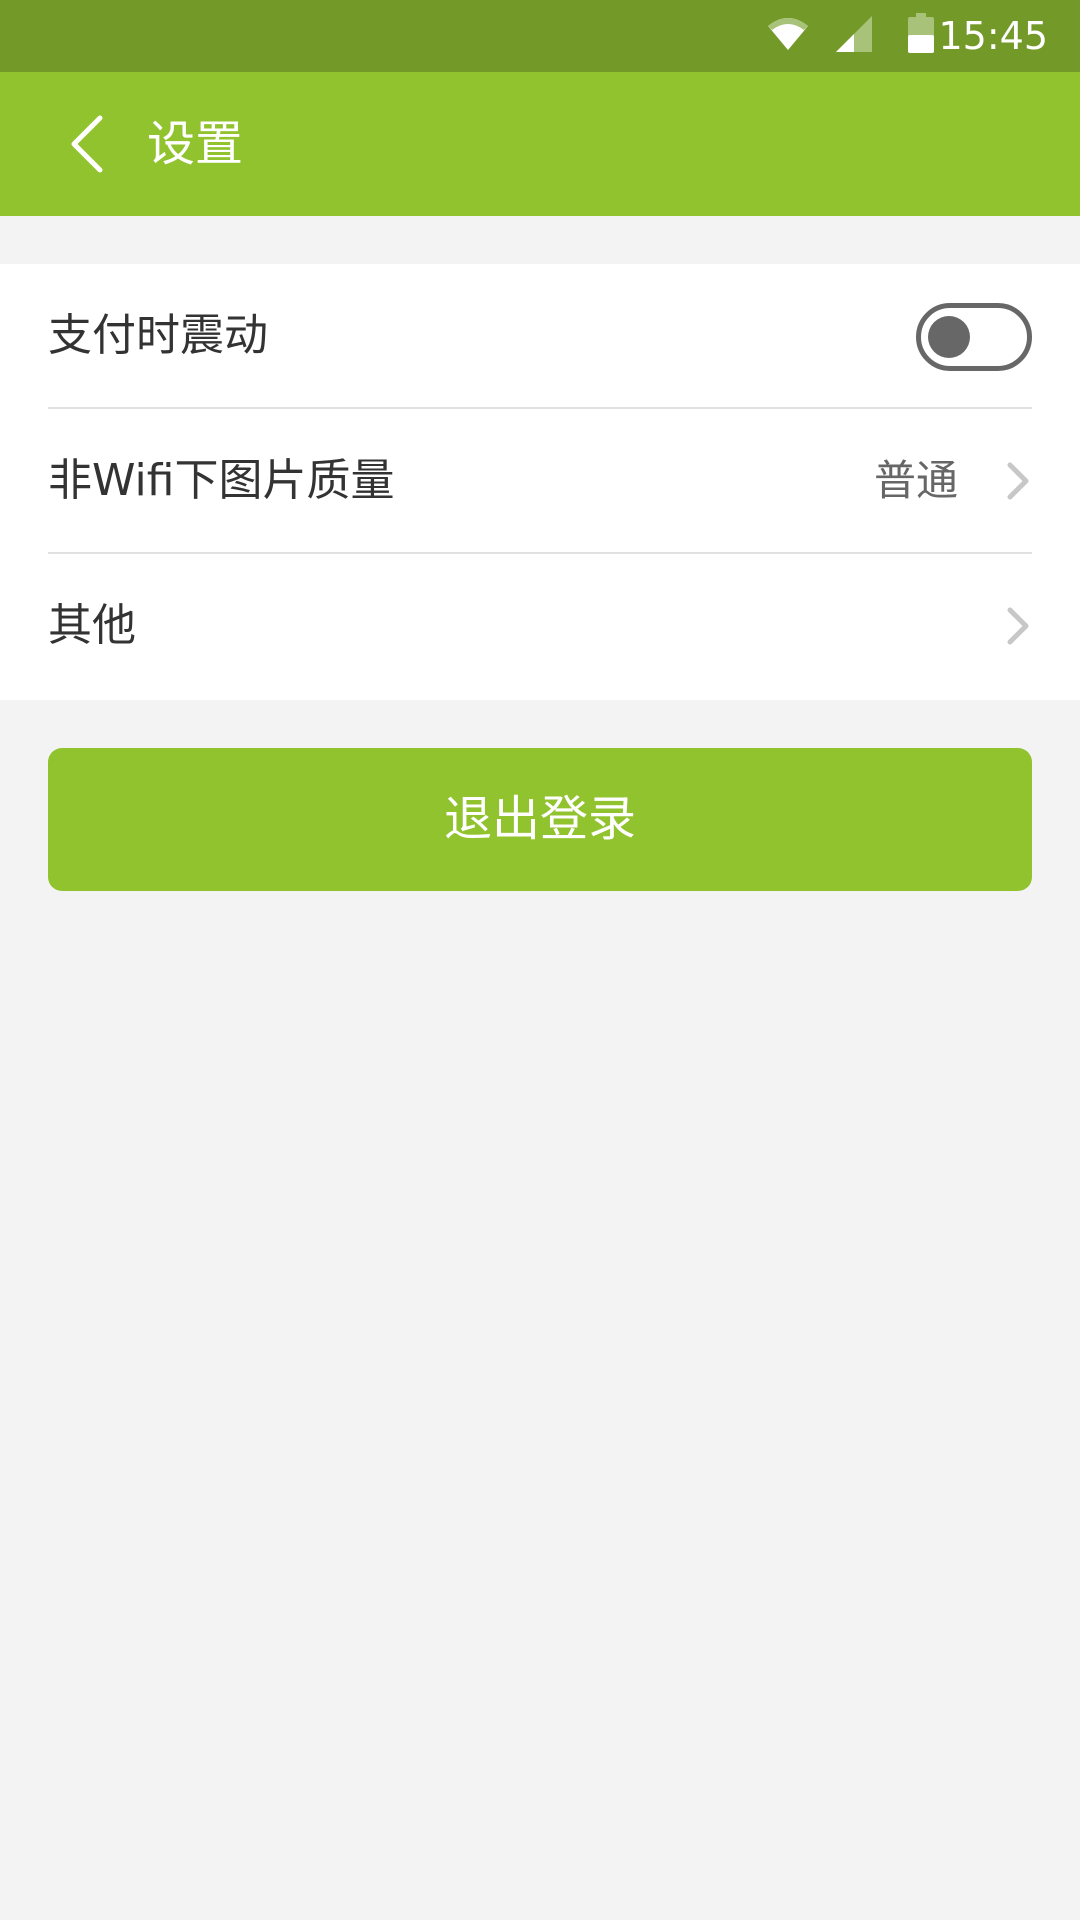 The width and height of the screenshot is (1080, 1920). Describe the element at coordinates (974, 337) in the screenshot. I see `vibrate-toggle` at that location.